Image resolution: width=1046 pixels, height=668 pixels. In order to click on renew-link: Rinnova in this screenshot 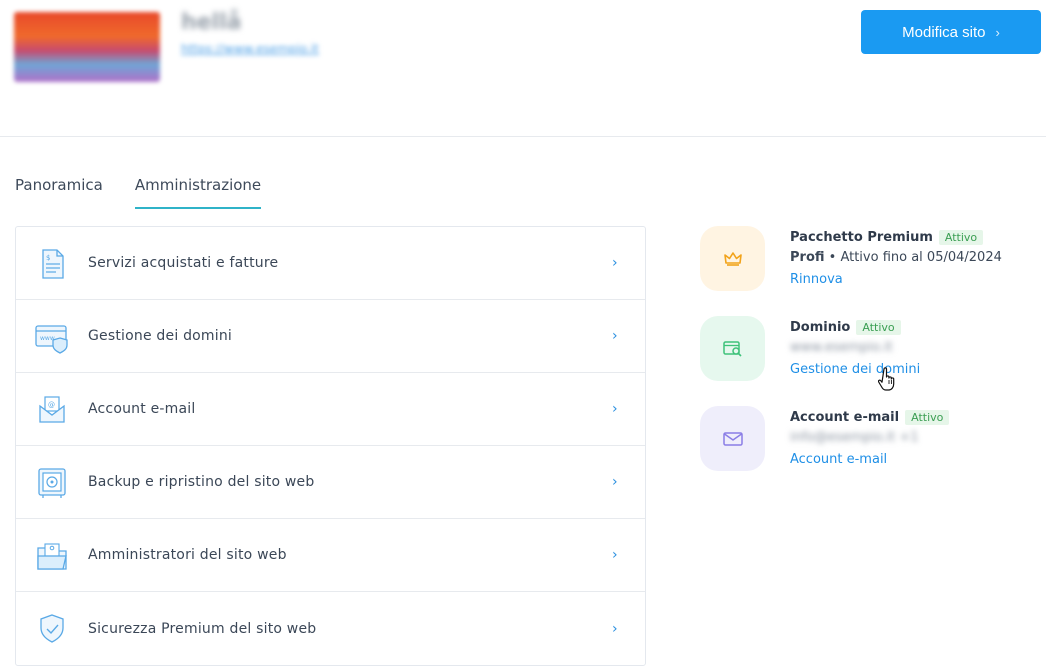, I will do `click(816, 279)`.